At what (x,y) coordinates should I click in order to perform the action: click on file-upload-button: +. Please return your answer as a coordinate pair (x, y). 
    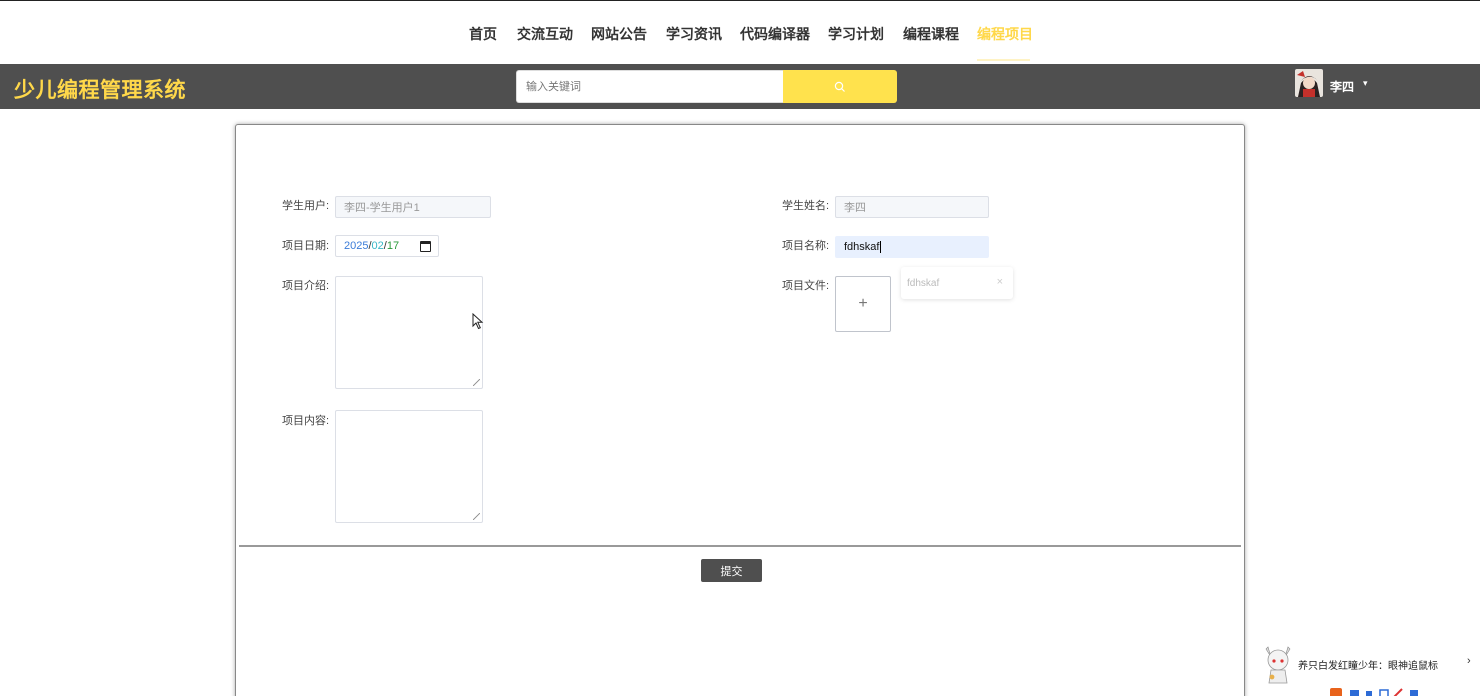
    Looking at the image, I should click on (863, 304).